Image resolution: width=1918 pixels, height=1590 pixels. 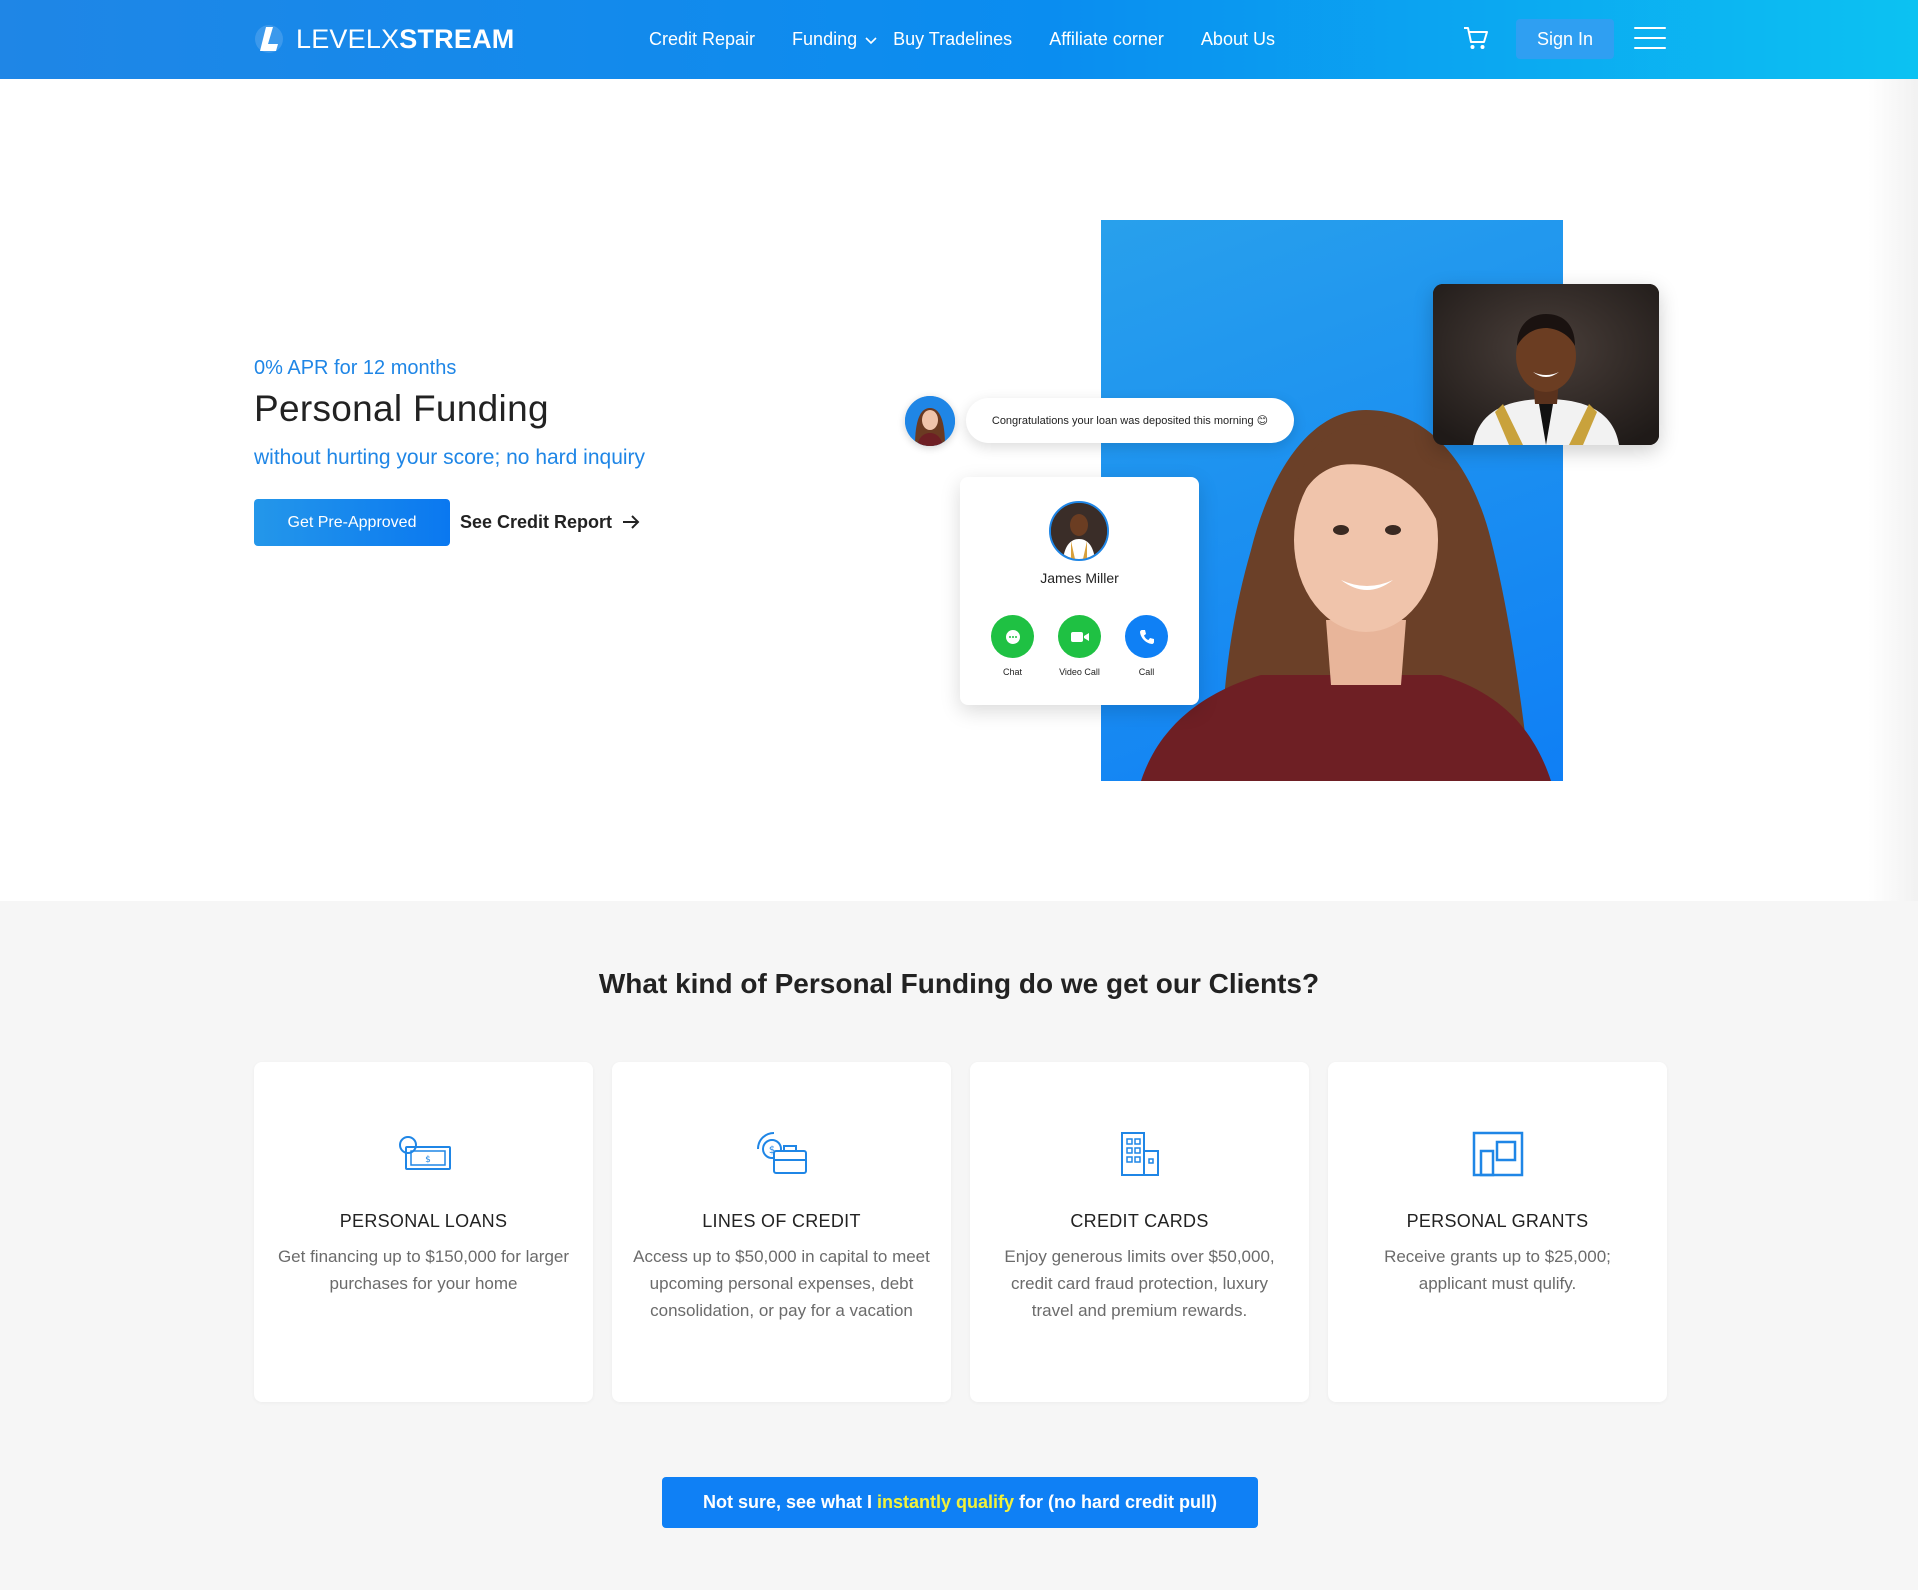 I want to click on brand-logo: LEVELXSTREAM, so click(x=384, y=39).